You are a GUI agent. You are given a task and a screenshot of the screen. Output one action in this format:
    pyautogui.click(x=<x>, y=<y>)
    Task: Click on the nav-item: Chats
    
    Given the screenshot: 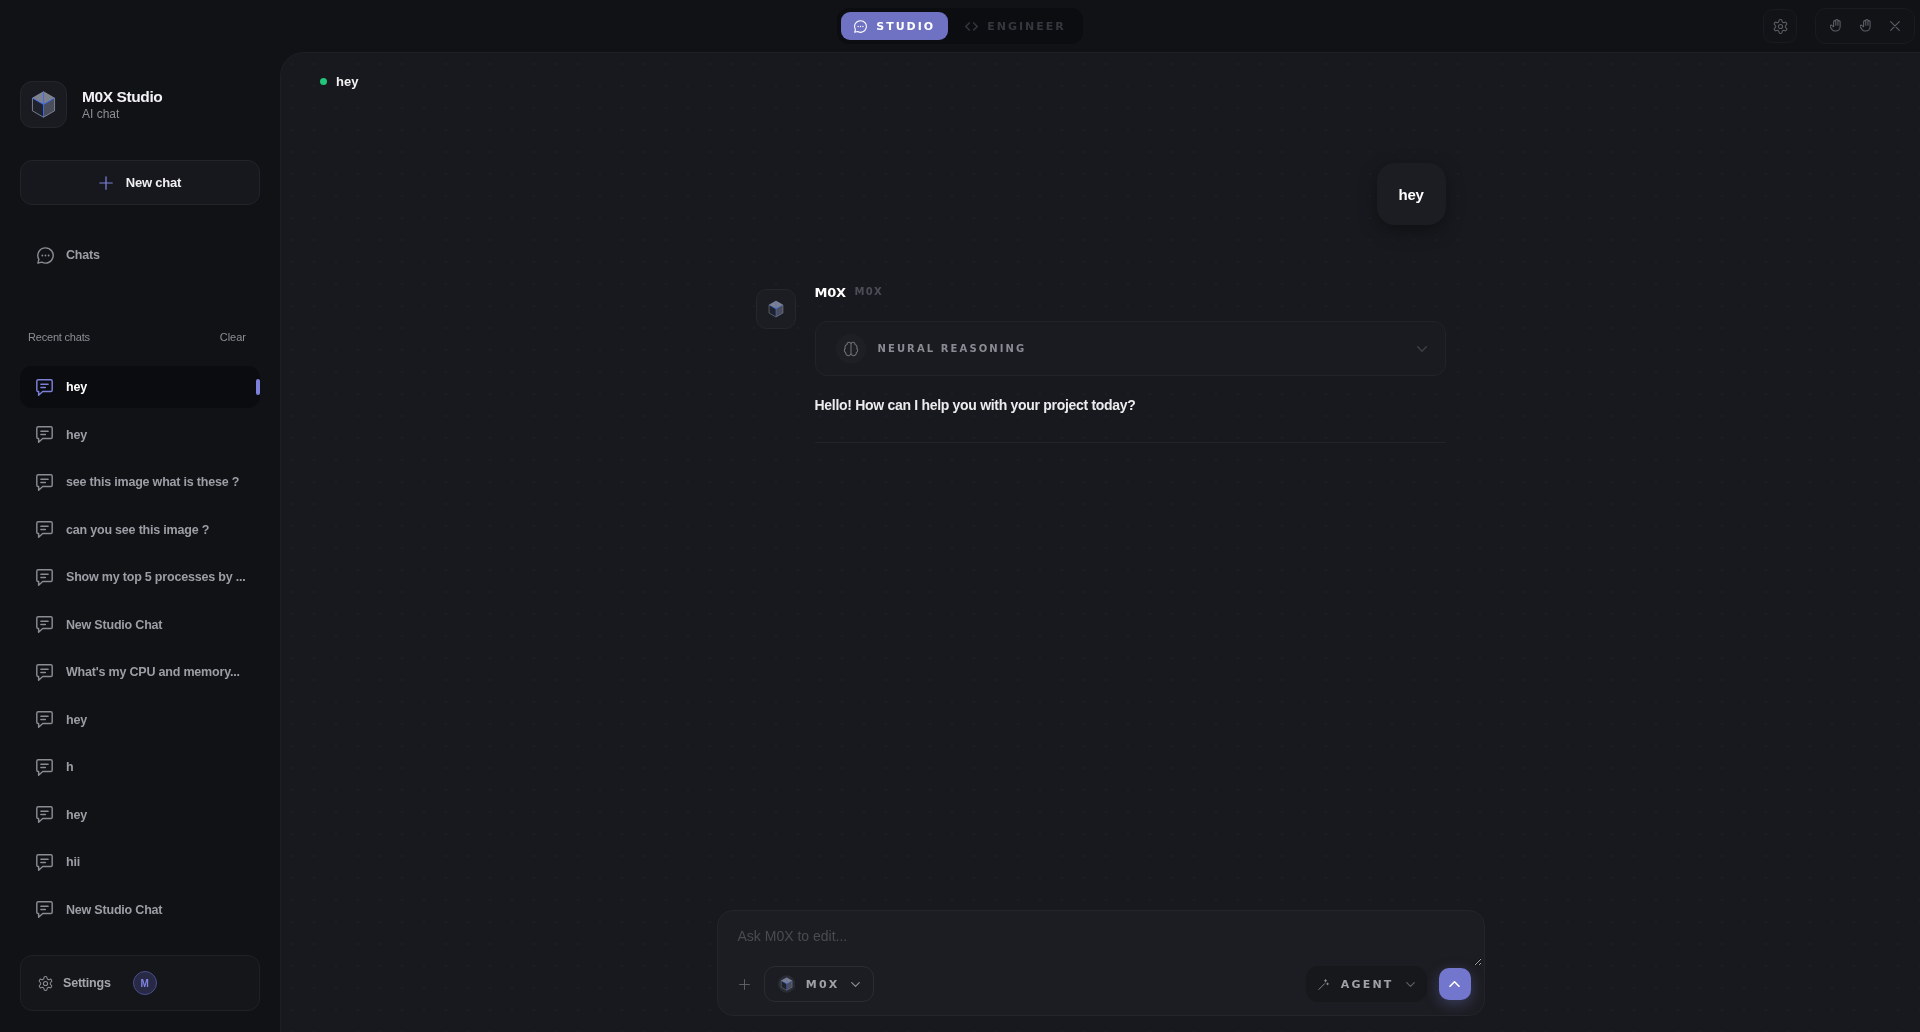 What is the action you would take?
    pyautogui.click(x=140, y=255)
    